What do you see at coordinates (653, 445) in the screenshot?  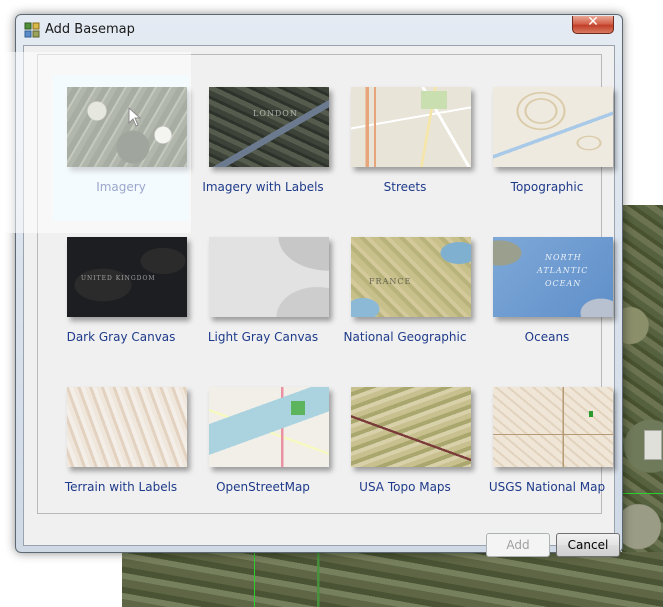 I see `map-building` at bounding box center [653, 445].